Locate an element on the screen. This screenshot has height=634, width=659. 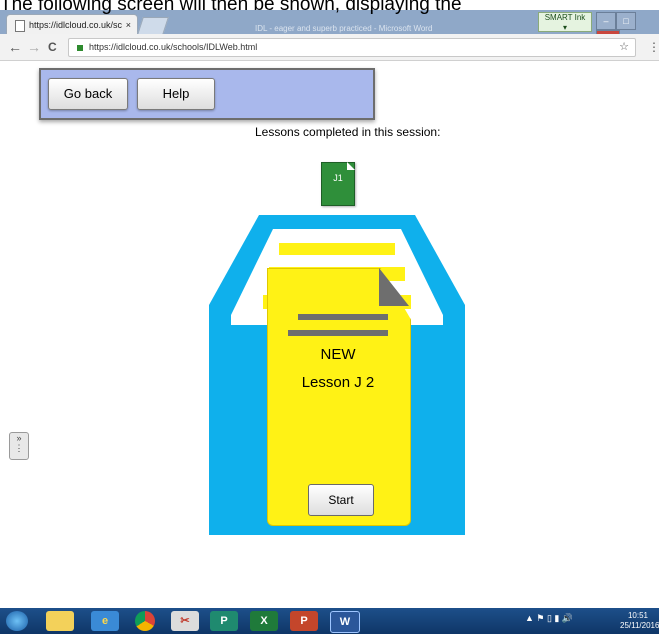
go-back-button: Go back is located at coordinates (88, 94).